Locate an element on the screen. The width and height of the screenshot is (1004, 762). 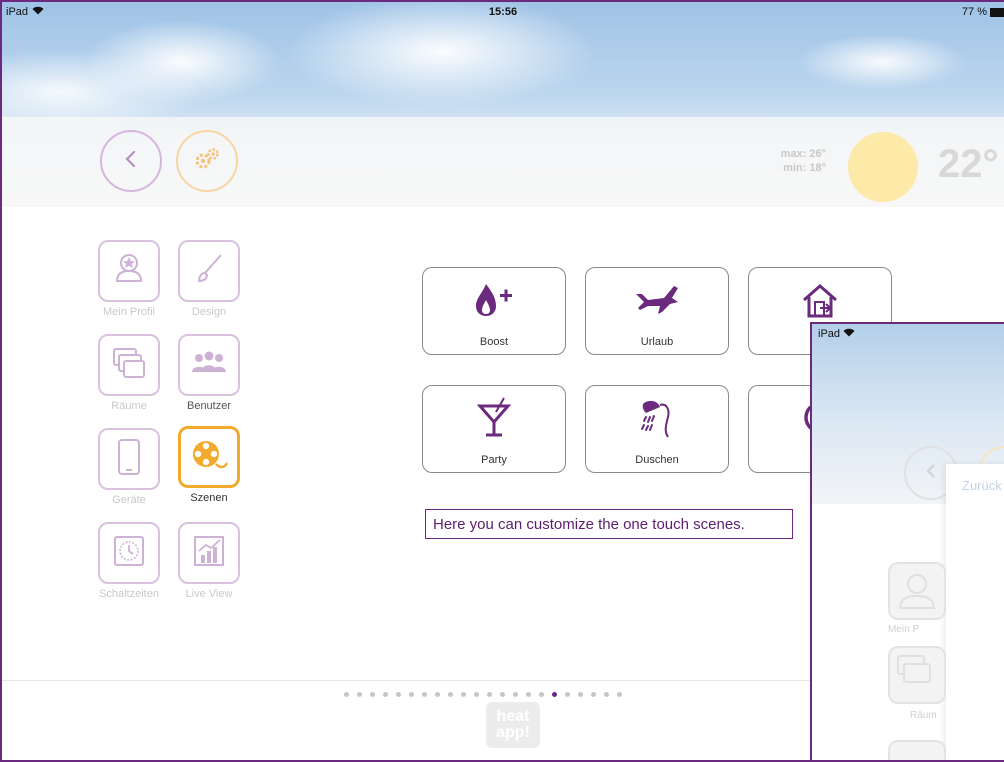
sidebar-item-geraete: Geräte is located at coordinates (129, 467).